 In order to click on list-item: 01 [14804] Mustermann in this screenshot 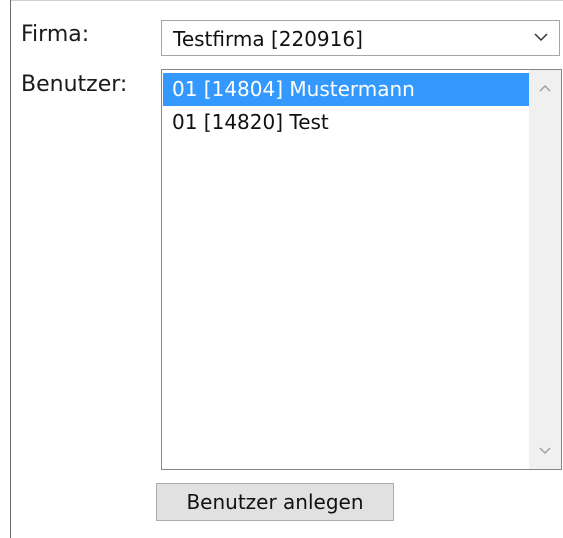, I will do `click(346, 89)`.